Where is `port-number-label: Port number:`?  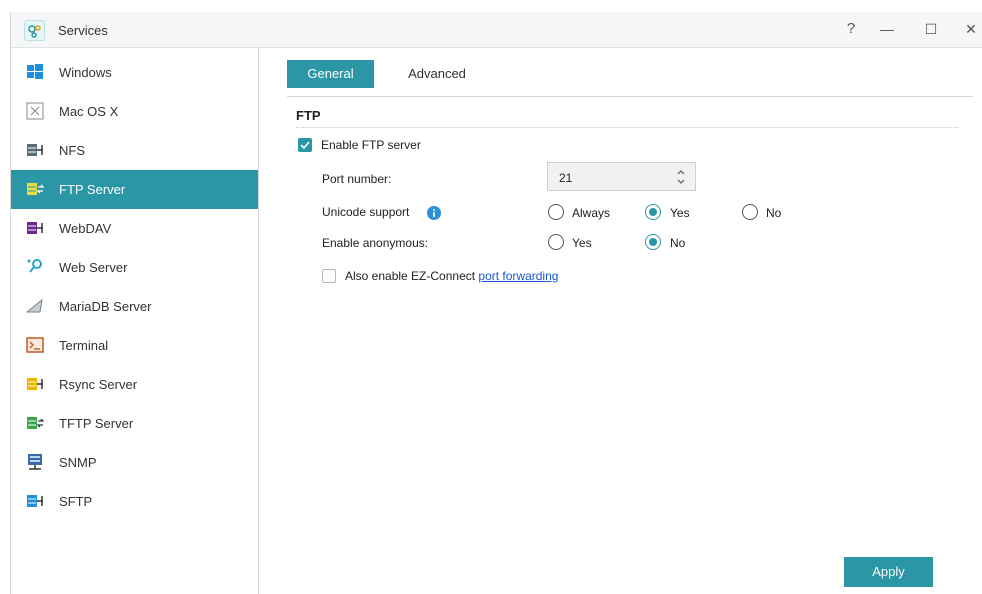
port-number-label: Port number: is located at coordinates (357, 179).